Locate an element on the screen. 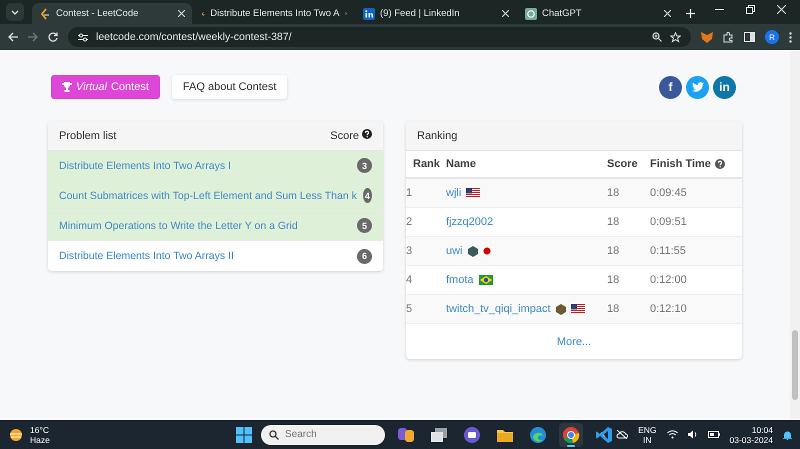 The height and width of the screenshot is (449, 800). speaker-icon is located at coordinates (693, 434).